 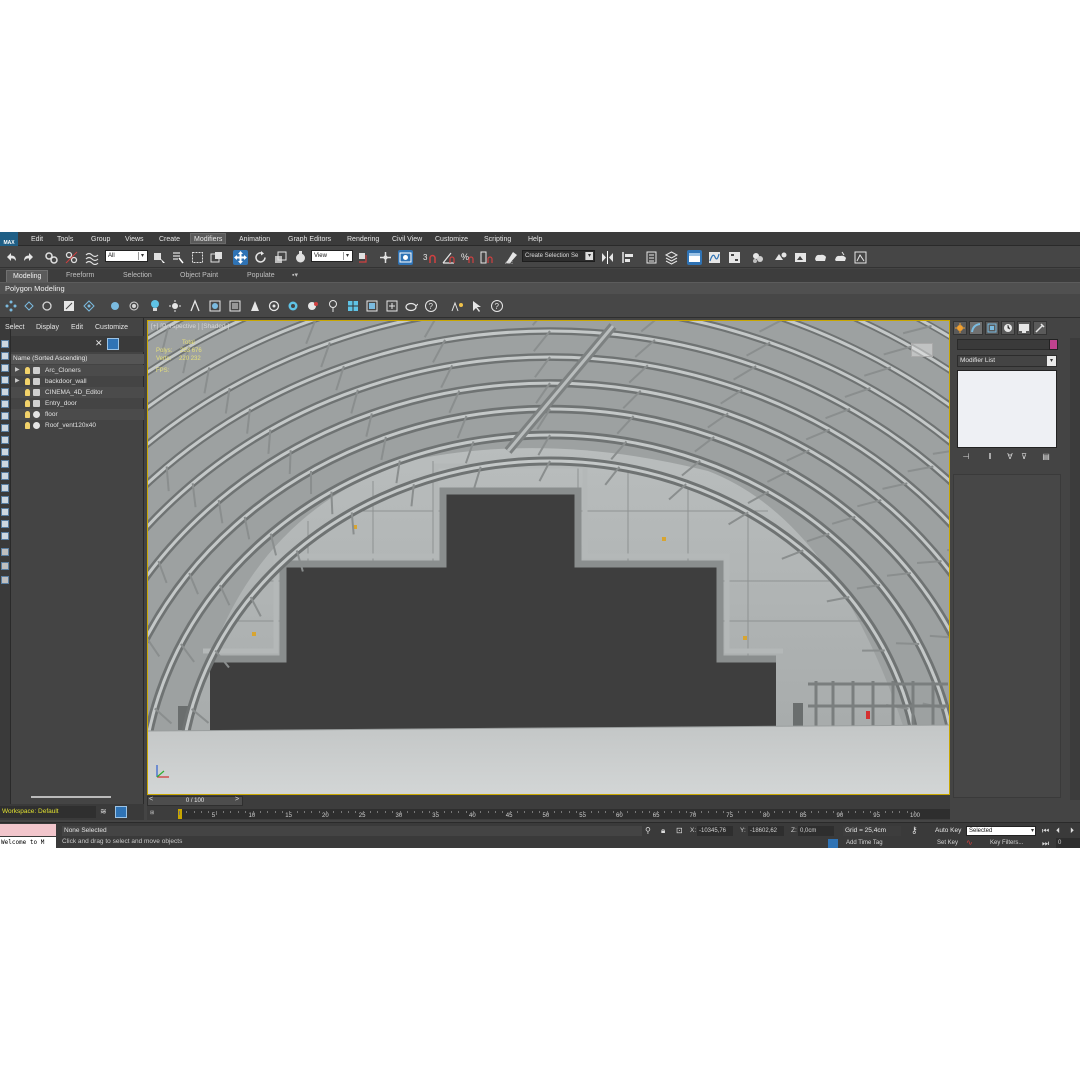 What do you see at coordinates (134, 306) in the screenshot?
I see `shrink-icon` at bounding box center [134, 306].